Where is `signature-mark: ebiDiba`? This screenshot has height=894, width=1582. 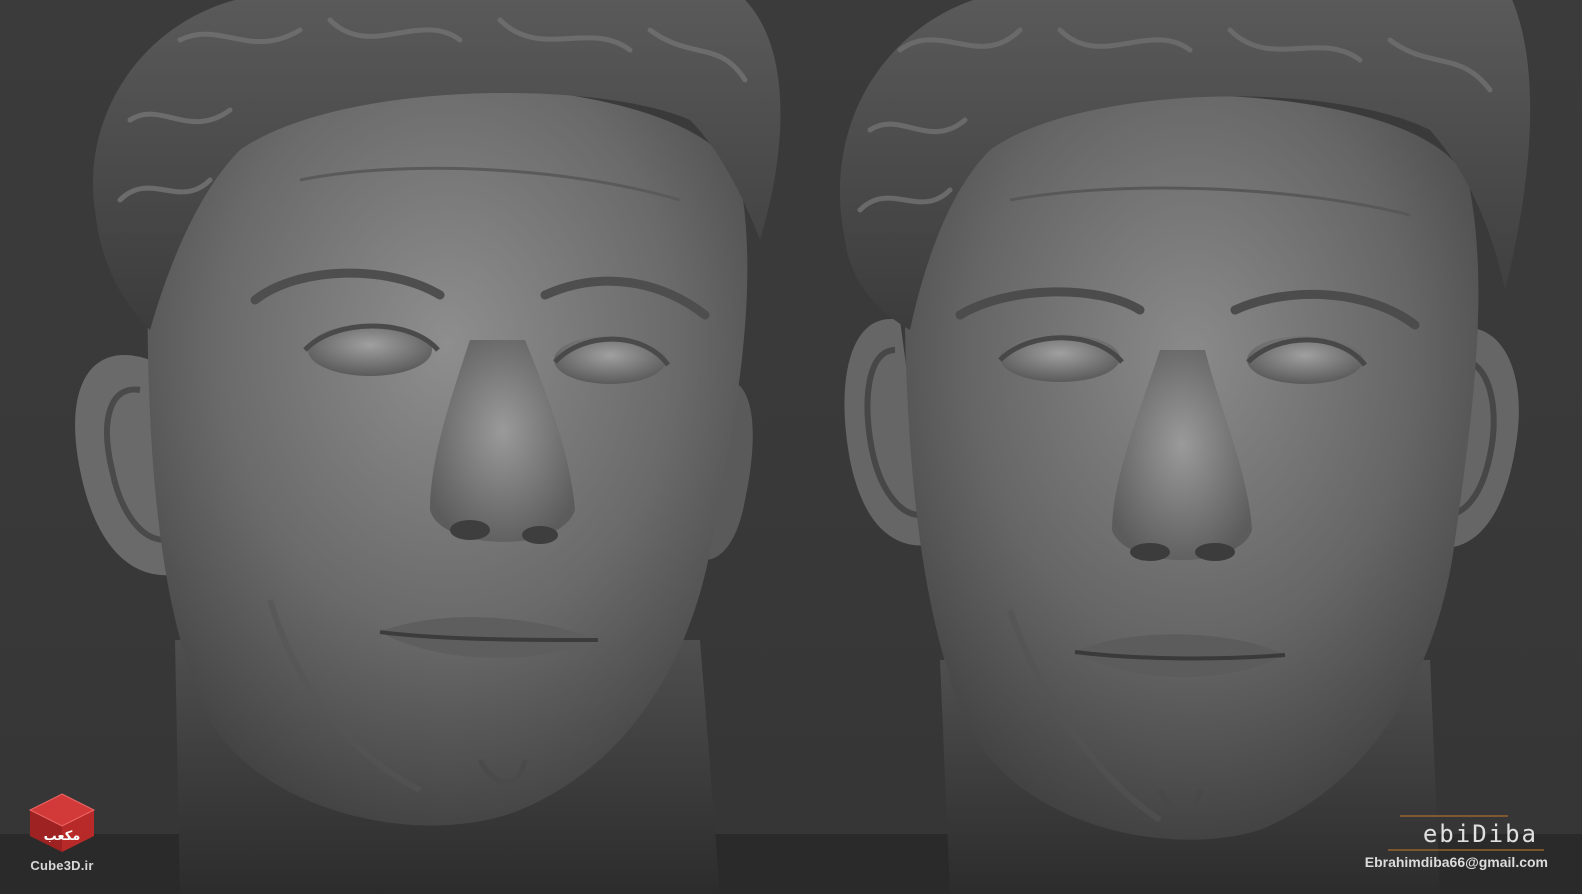 signature-mark: ebiDiba is located at coordinates (1466, 833).